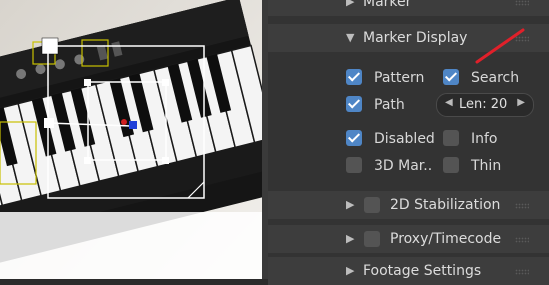  What do you see at coordinates (521, 102) in the screenshot?
I see `increment-arrow-icon: ▶` at bounding box center [521, 102].